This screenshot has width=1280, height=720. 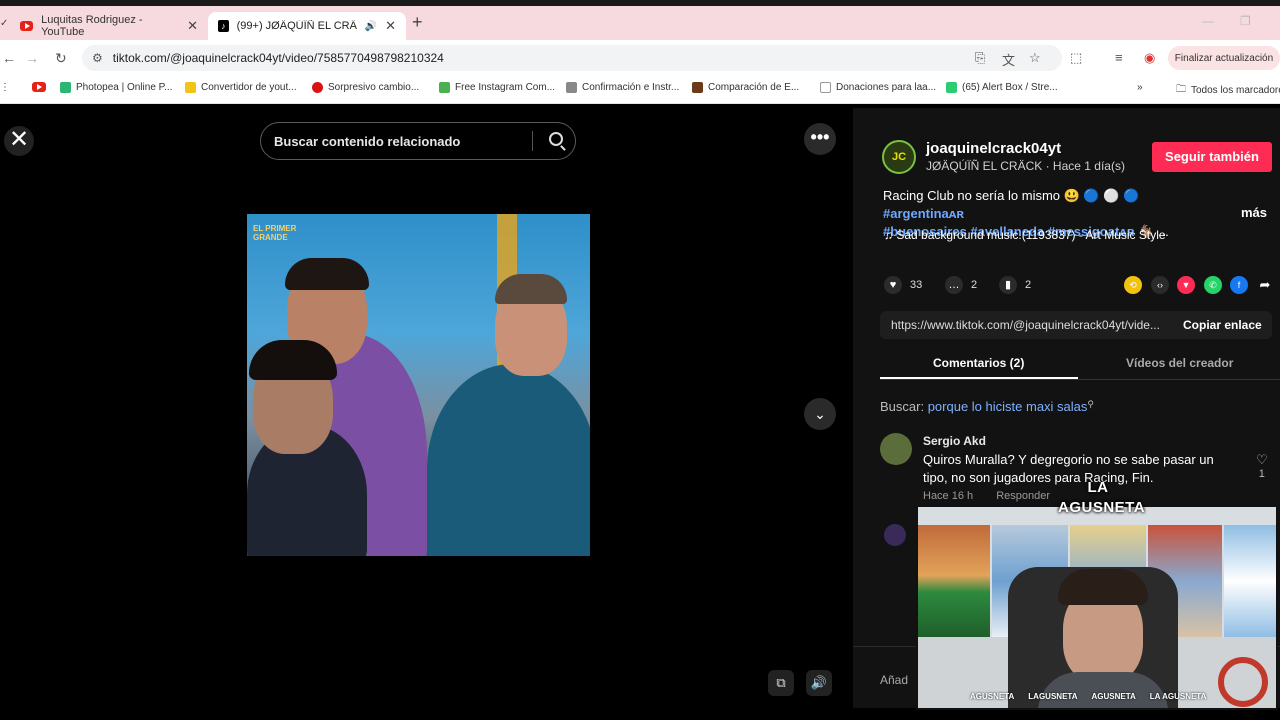 What do you see at coordinates (1160, 285) in the screenshot?
I see `embed-icon: ‹›` at bounding box center [1160, 285].